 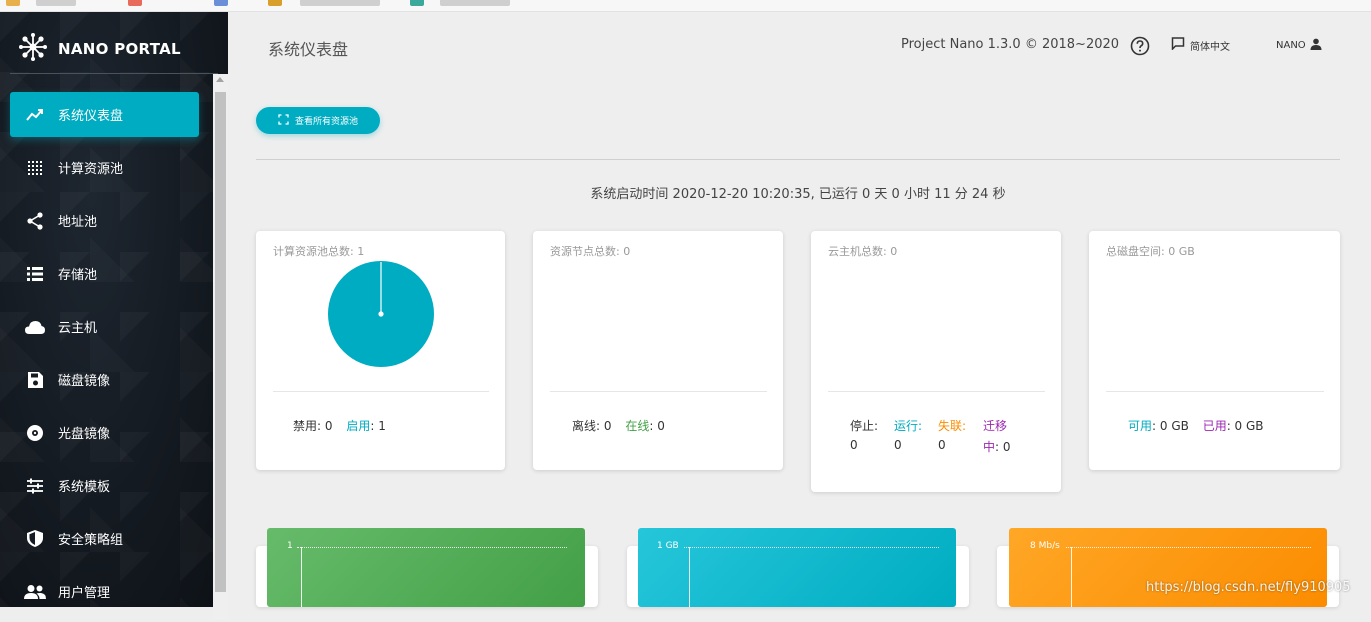 I want to click on disc-icon, so click(x=35, y=433).